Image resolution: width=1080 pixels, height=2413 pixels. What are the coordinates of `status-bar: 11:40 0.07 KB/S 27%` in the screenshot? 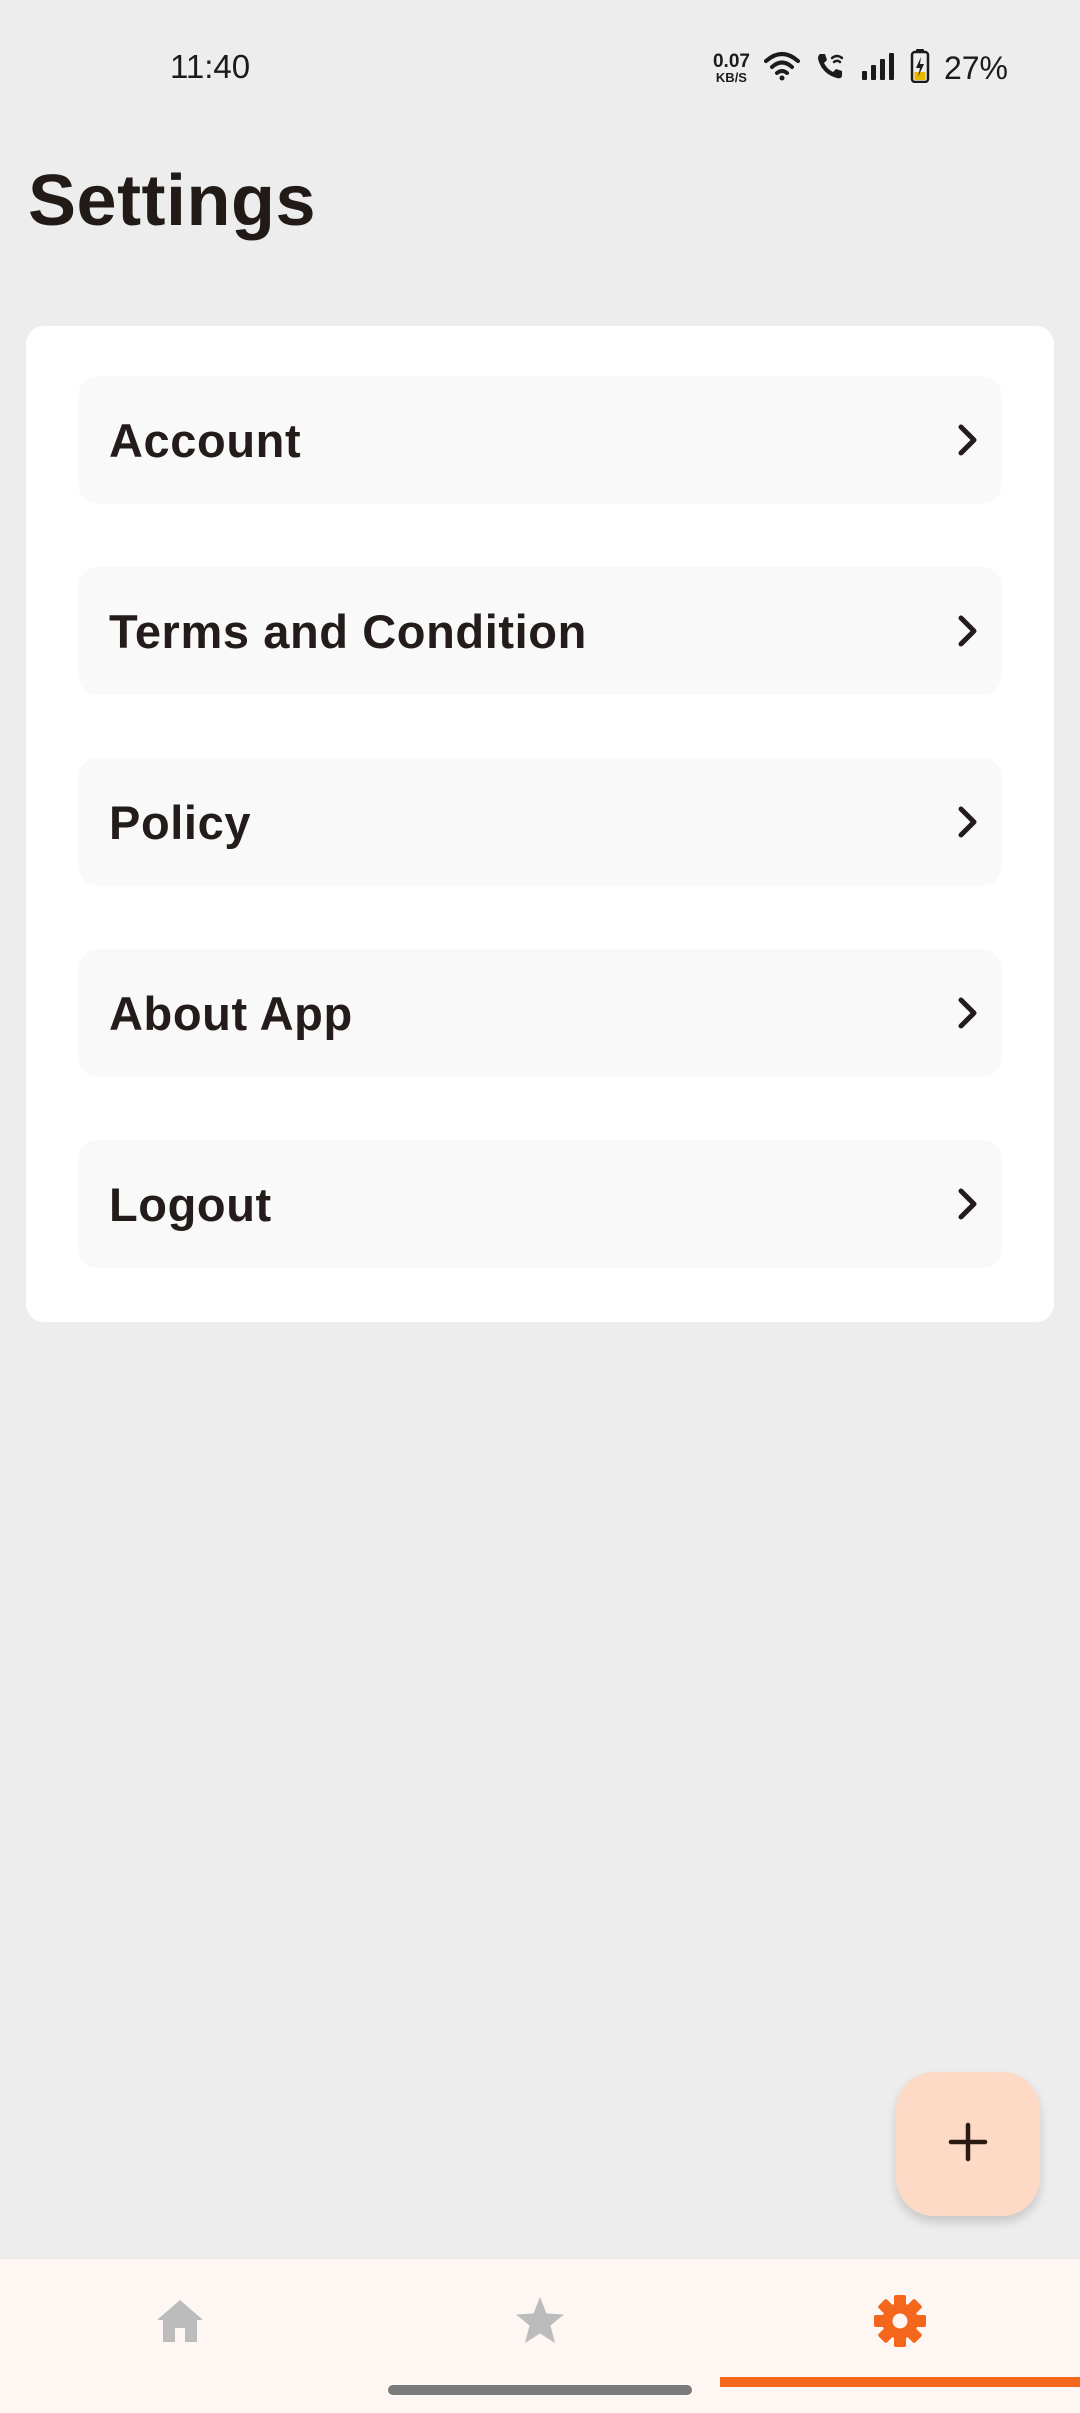 It's located at (540, 68).